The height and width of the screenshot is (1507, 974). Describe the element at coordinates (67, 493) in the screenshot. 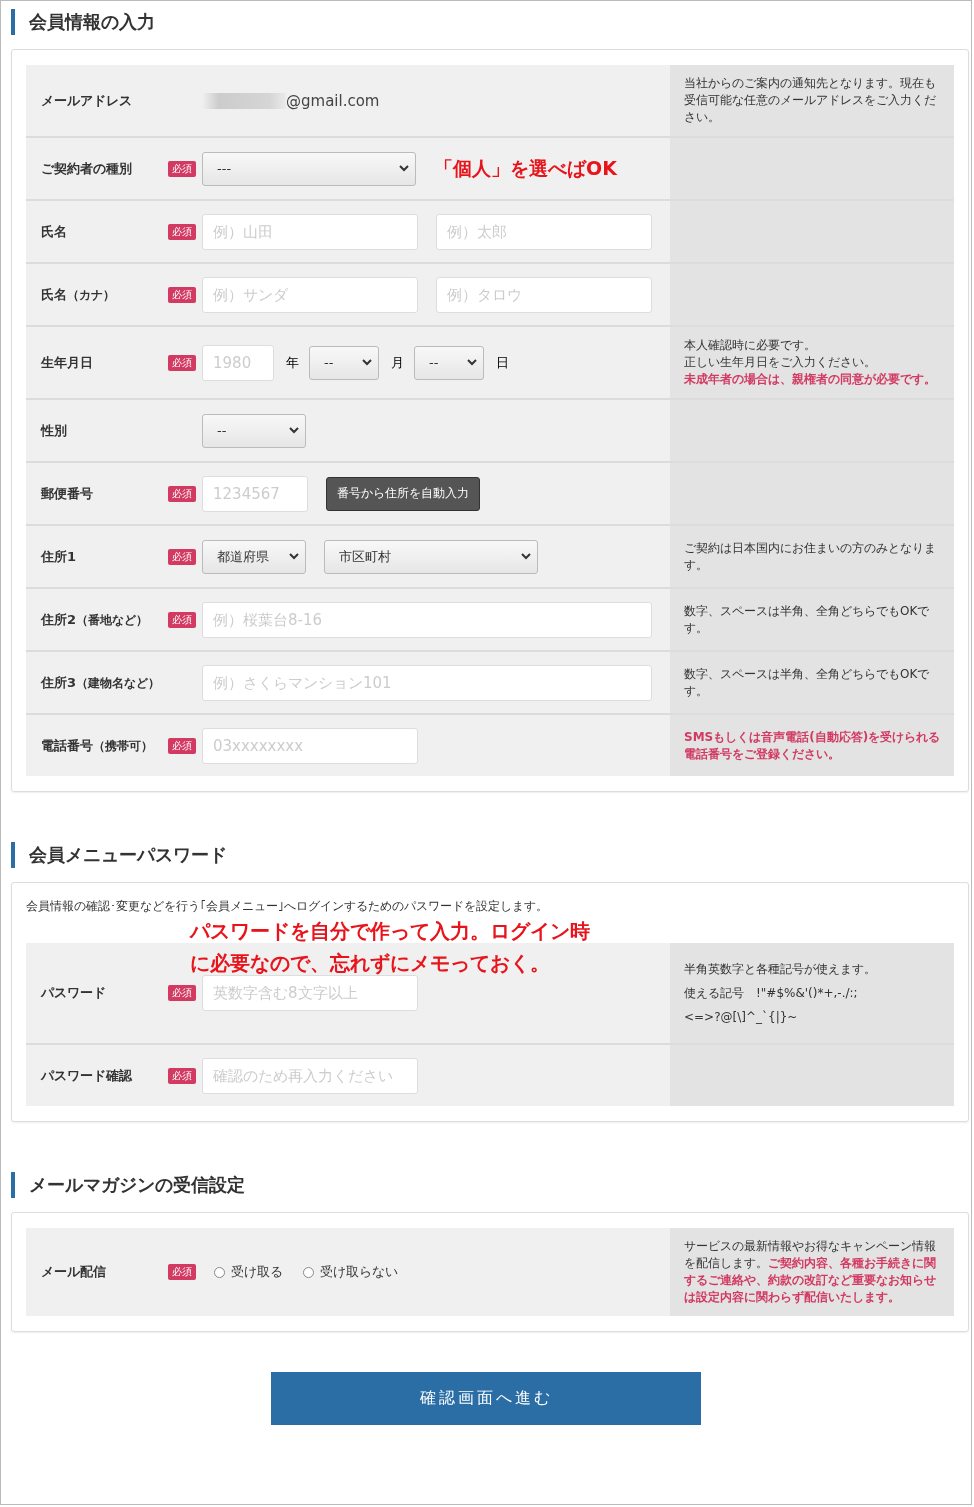

I see `field-label: 郵便番号` at that location.